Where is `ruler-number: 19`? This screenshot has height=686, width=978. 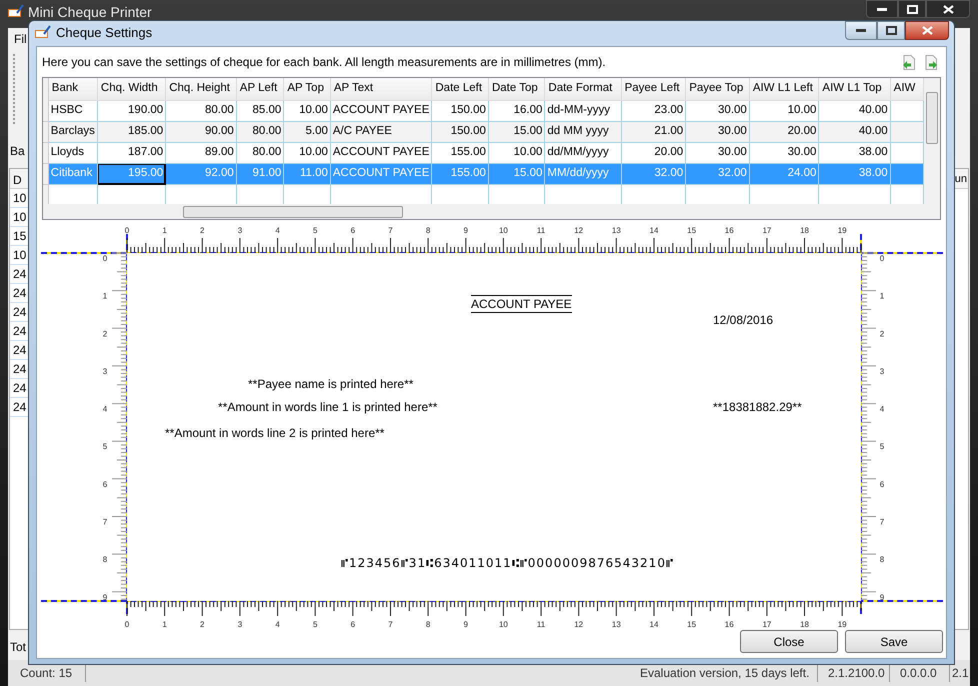 ruler-number: 19 is located at coordinates (842, 230).